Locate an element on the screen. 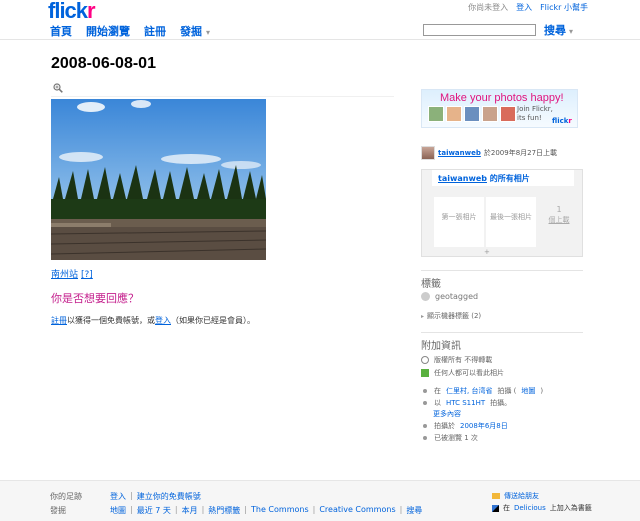  photo-caption: 南州站 [?] is located at coordinates (72, 273).